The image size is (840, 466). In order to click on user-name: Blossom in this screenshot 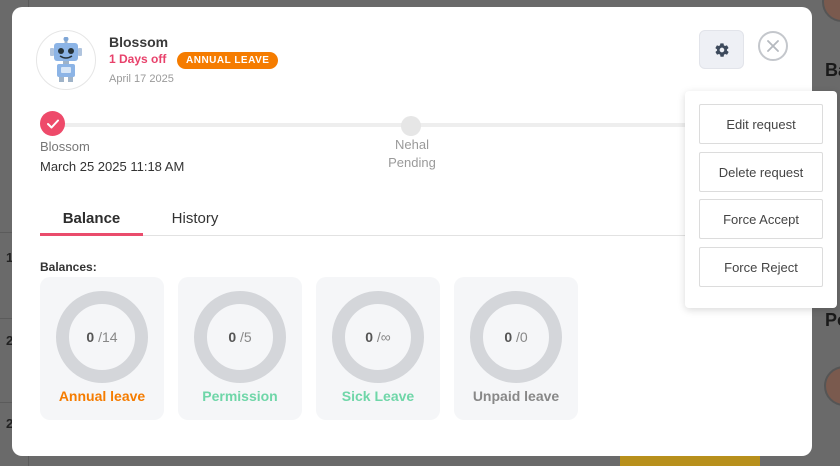, I will do `click(139, 42)`.